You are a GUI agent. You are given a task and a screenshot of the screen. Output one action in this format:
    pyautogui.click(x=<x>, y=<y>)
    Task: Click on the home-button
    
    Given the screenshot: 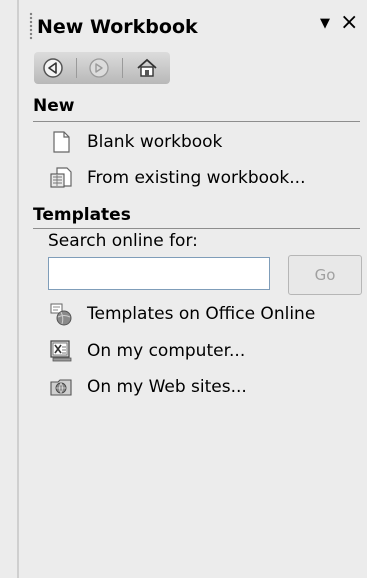 What is the action you would take?
    pyautogui.click(x=147, y=68)
    